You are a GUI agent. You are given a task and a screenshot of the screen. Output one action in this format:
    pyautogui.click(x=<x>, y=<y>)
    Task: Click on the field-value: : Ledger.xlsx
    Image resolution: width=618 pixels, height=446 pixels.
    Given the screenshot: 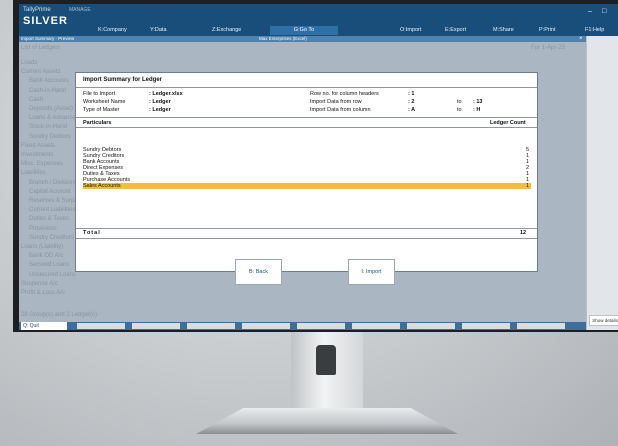 What is the action you would take?
    pyautogui.click(x=166, y=94)
    